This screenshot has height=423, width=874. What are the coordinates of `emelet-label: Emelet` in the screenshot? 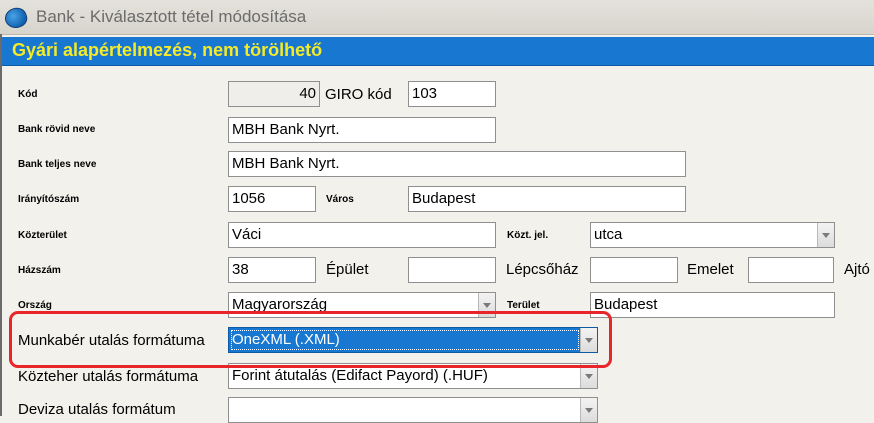 It's located at (710, 269).